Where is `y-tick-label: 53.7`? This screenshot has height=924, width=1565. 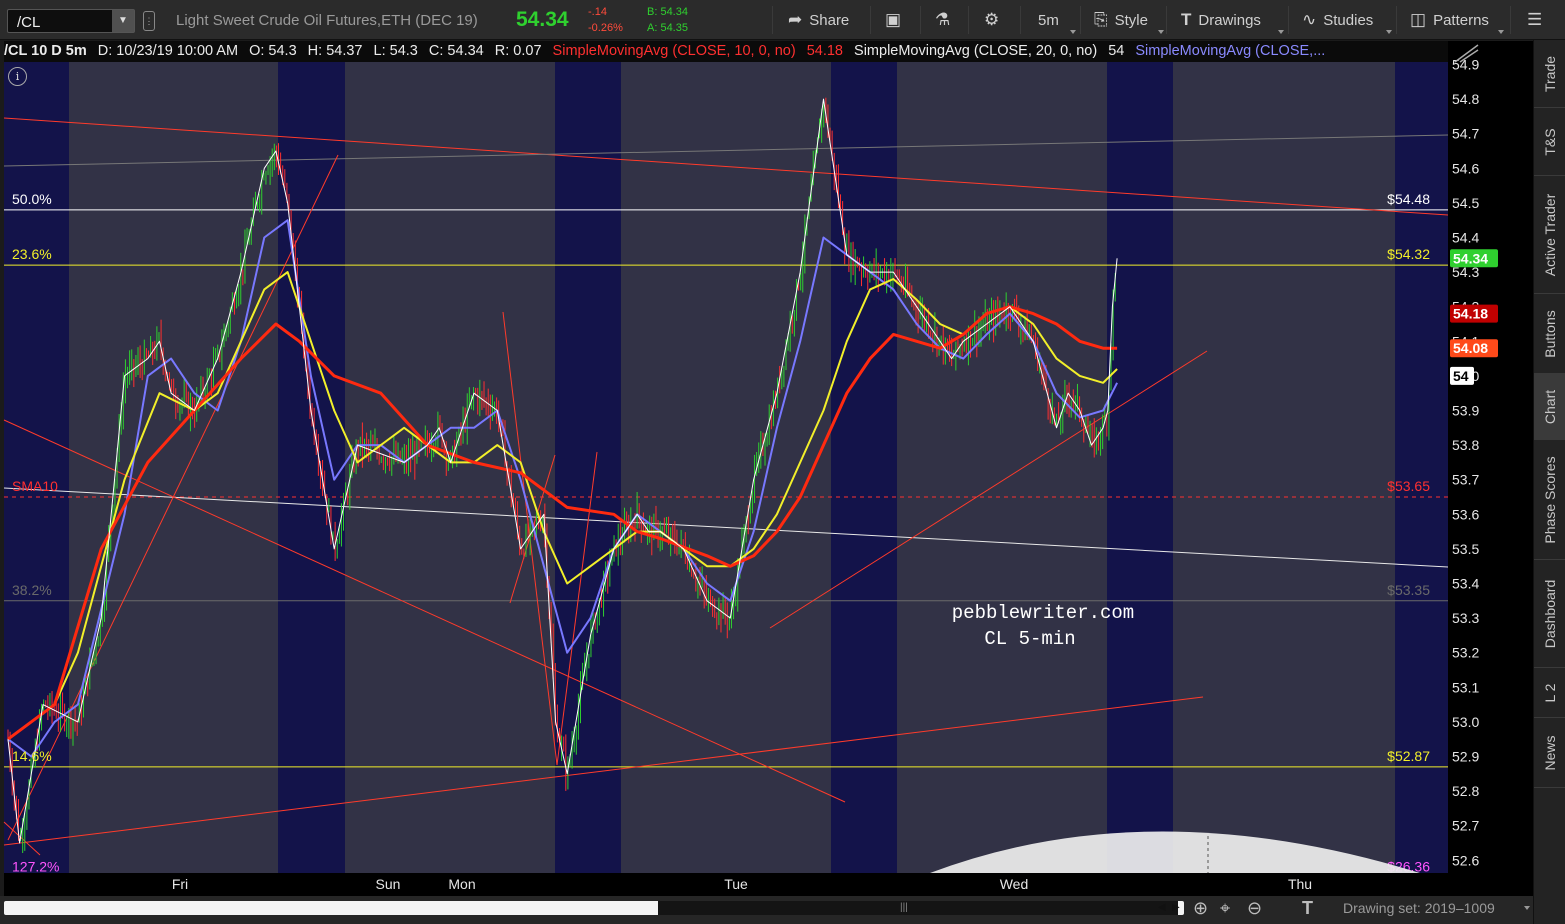
y-tick-label: 53.7 is located at coordinates (1465, 480).